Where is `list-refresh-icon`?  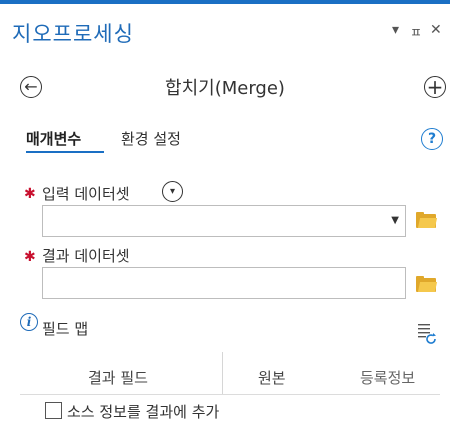
list-refresh-icon is located at coordinates (427, 334).